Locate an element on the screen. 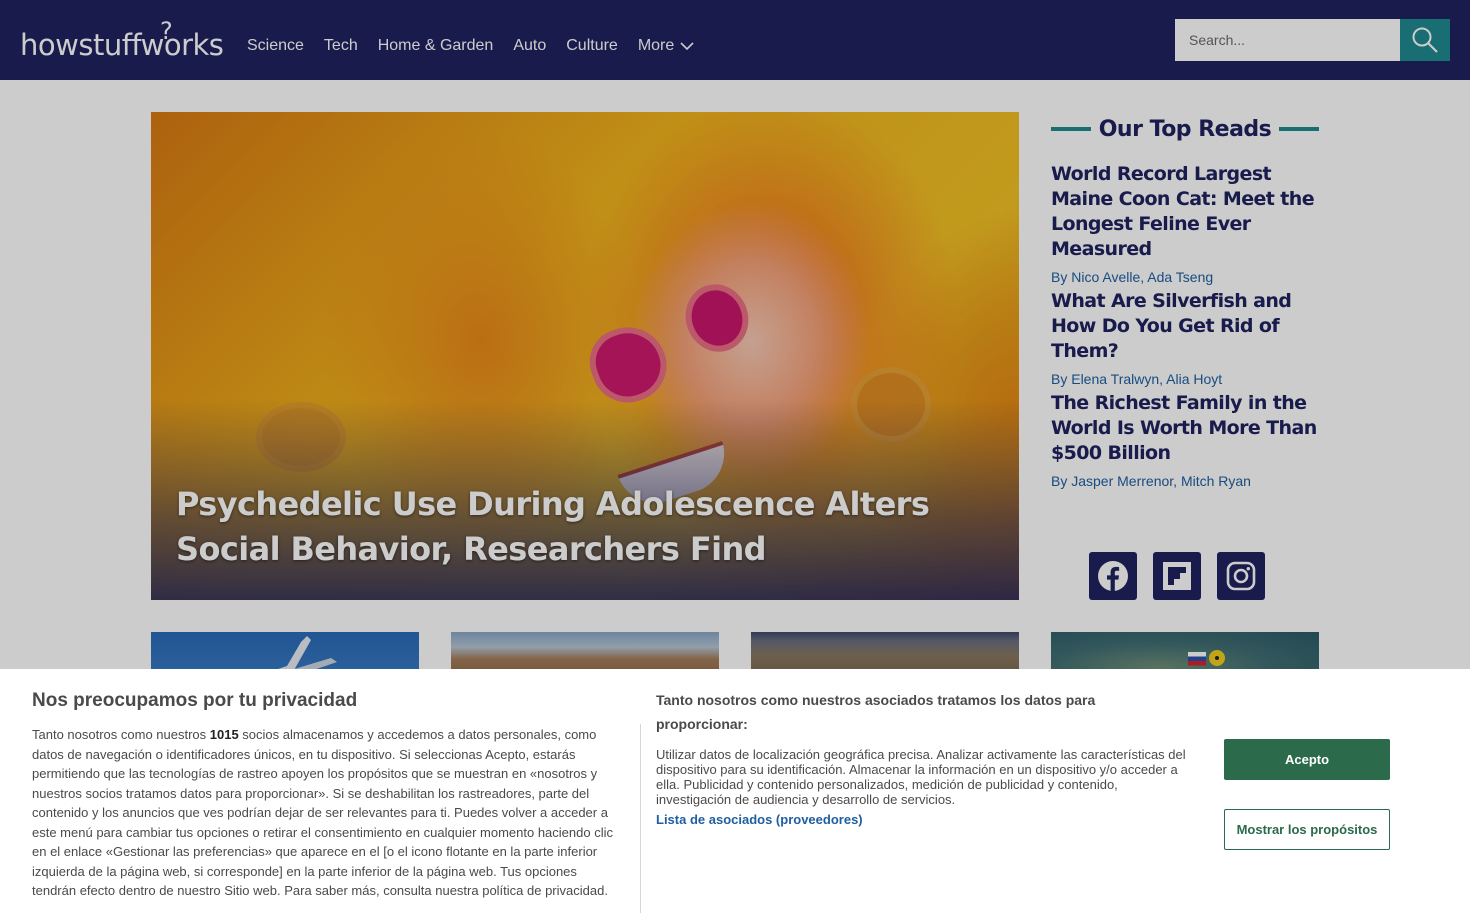  byline-authors: Elena Tralwyn, Alia Hoyt is located at coordinates (1146, 379).